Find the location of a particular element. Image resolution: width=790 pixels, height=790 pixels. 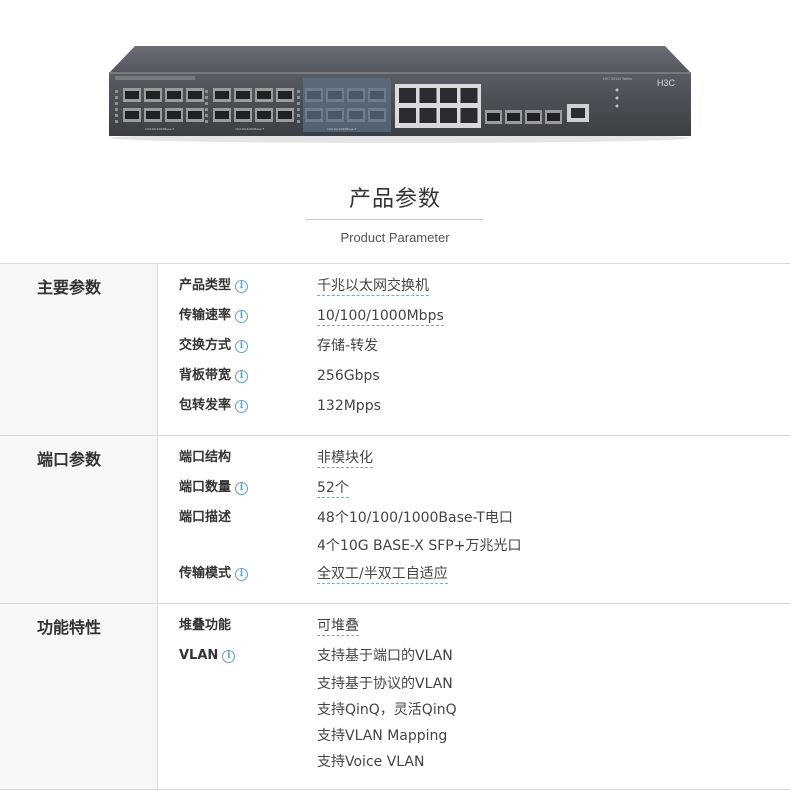

spec-row: 端口结构 非模块化 is located at coordinates (474, 458).